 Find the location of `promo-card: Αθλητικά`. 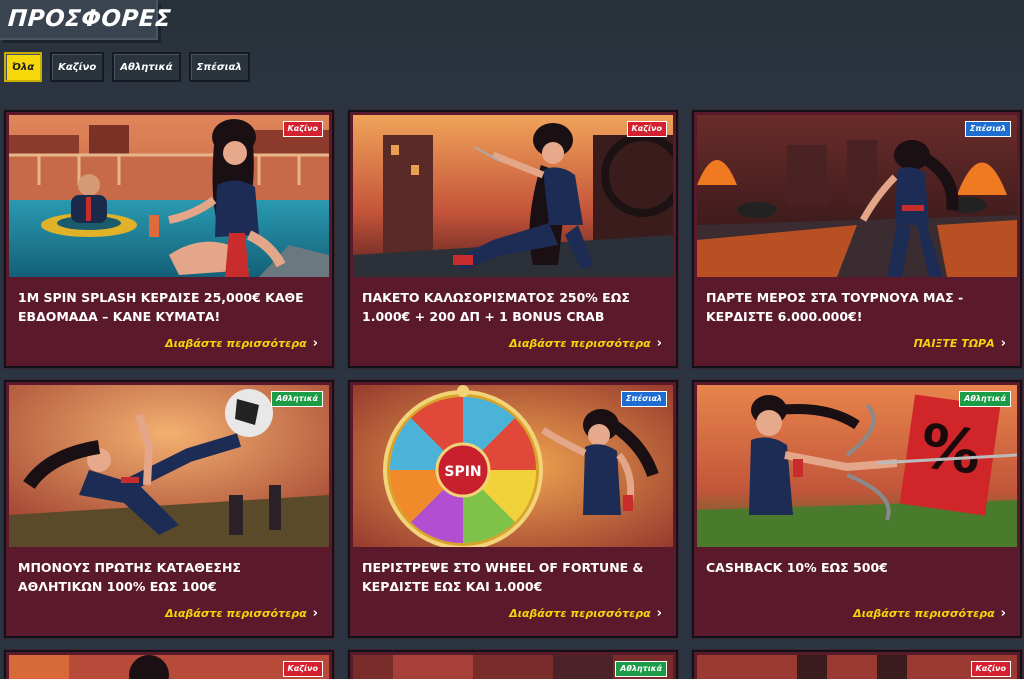

promo-card: Αθλητικά is located at coordinates (513, 664).